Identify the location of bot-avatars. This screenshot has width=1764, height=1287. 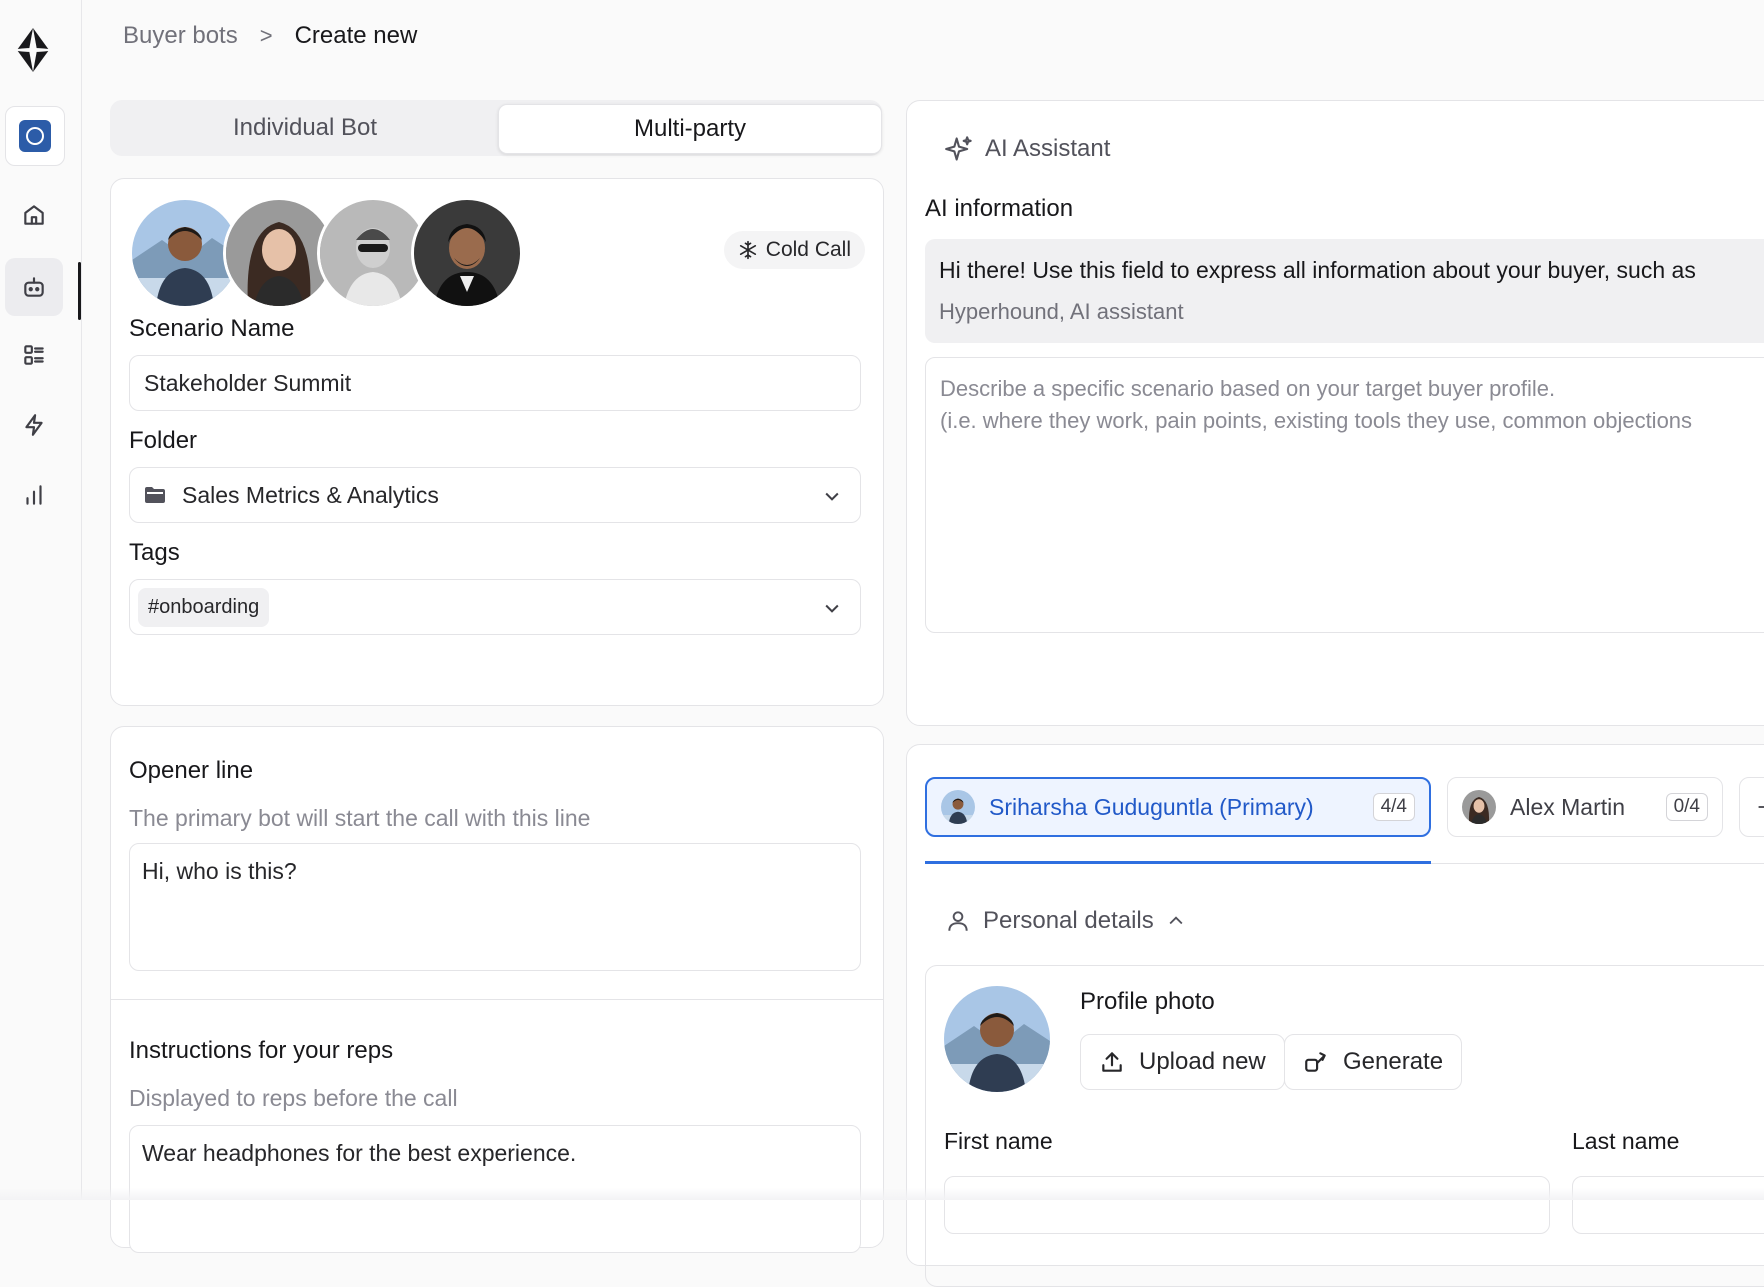
(329, 253).